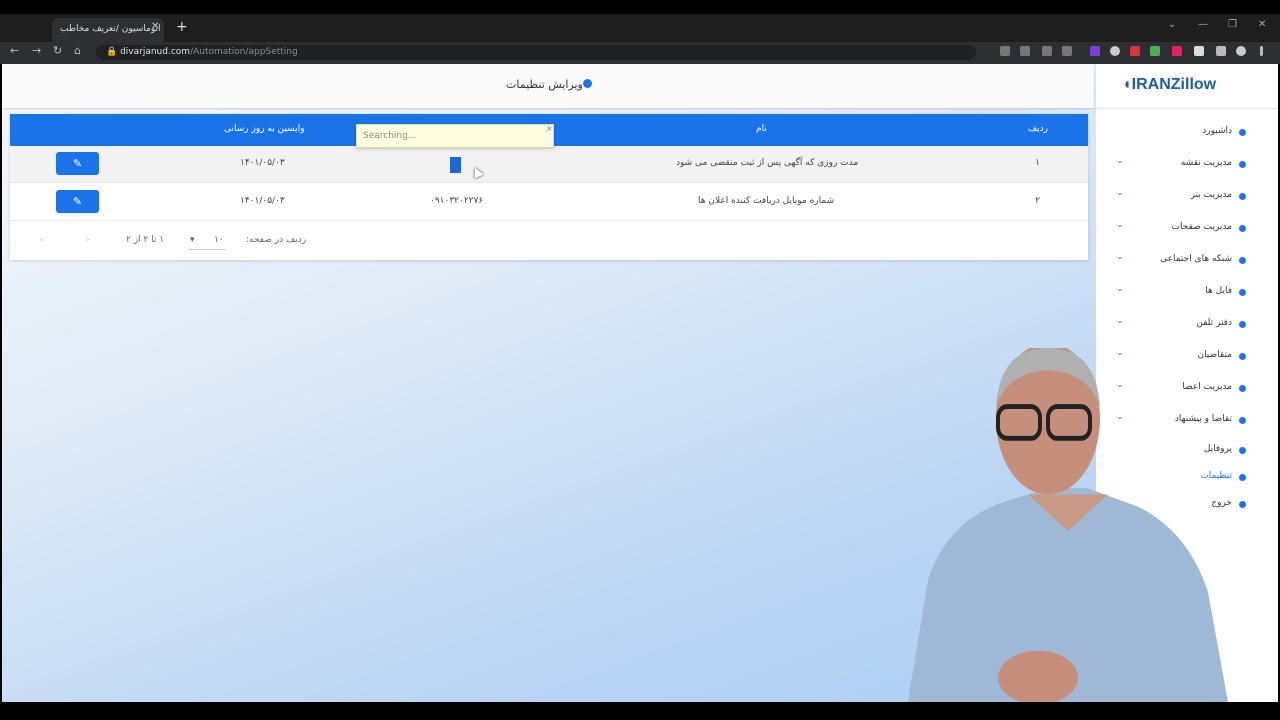  I want to click on tab-title: اتوماسیون /تعریف مخاطب, so click(110, 29).